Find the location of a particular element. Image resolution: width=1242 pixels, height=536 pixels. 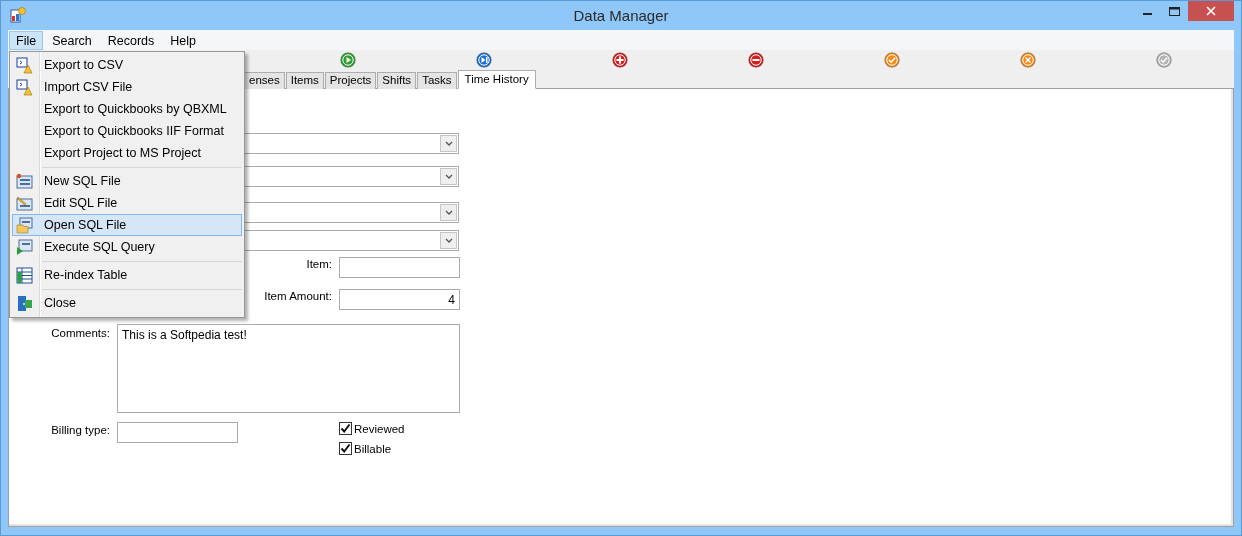

app-icon is located at coordinates (18, 15).